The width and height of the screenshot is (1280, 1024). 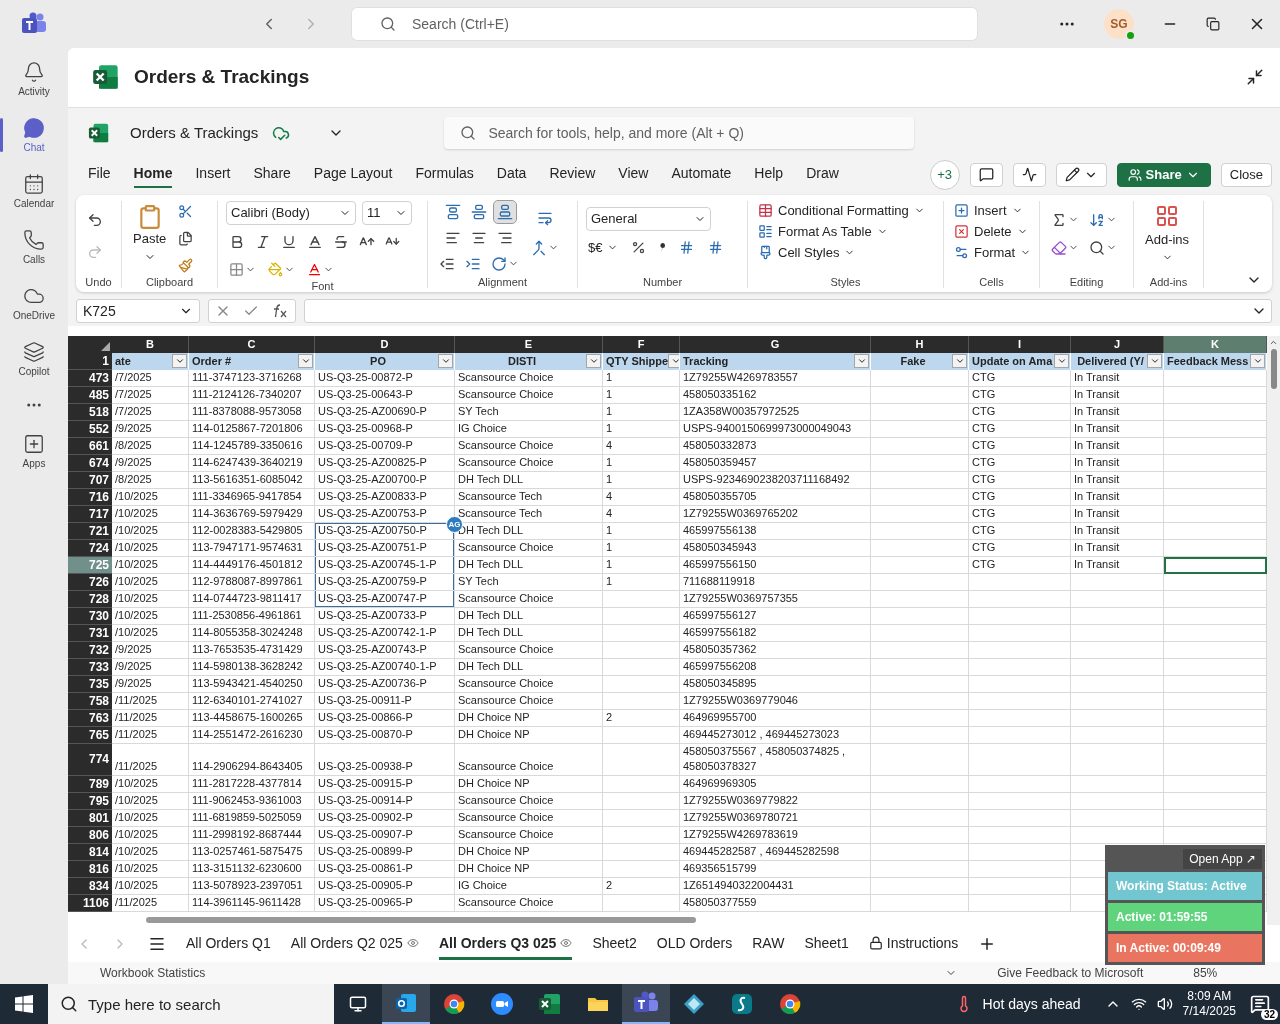 What do you see at coordinates (194, 133) in the screenshot?
I see `workbook-name: Orders & Trackings` at bounding box center [194, 133].